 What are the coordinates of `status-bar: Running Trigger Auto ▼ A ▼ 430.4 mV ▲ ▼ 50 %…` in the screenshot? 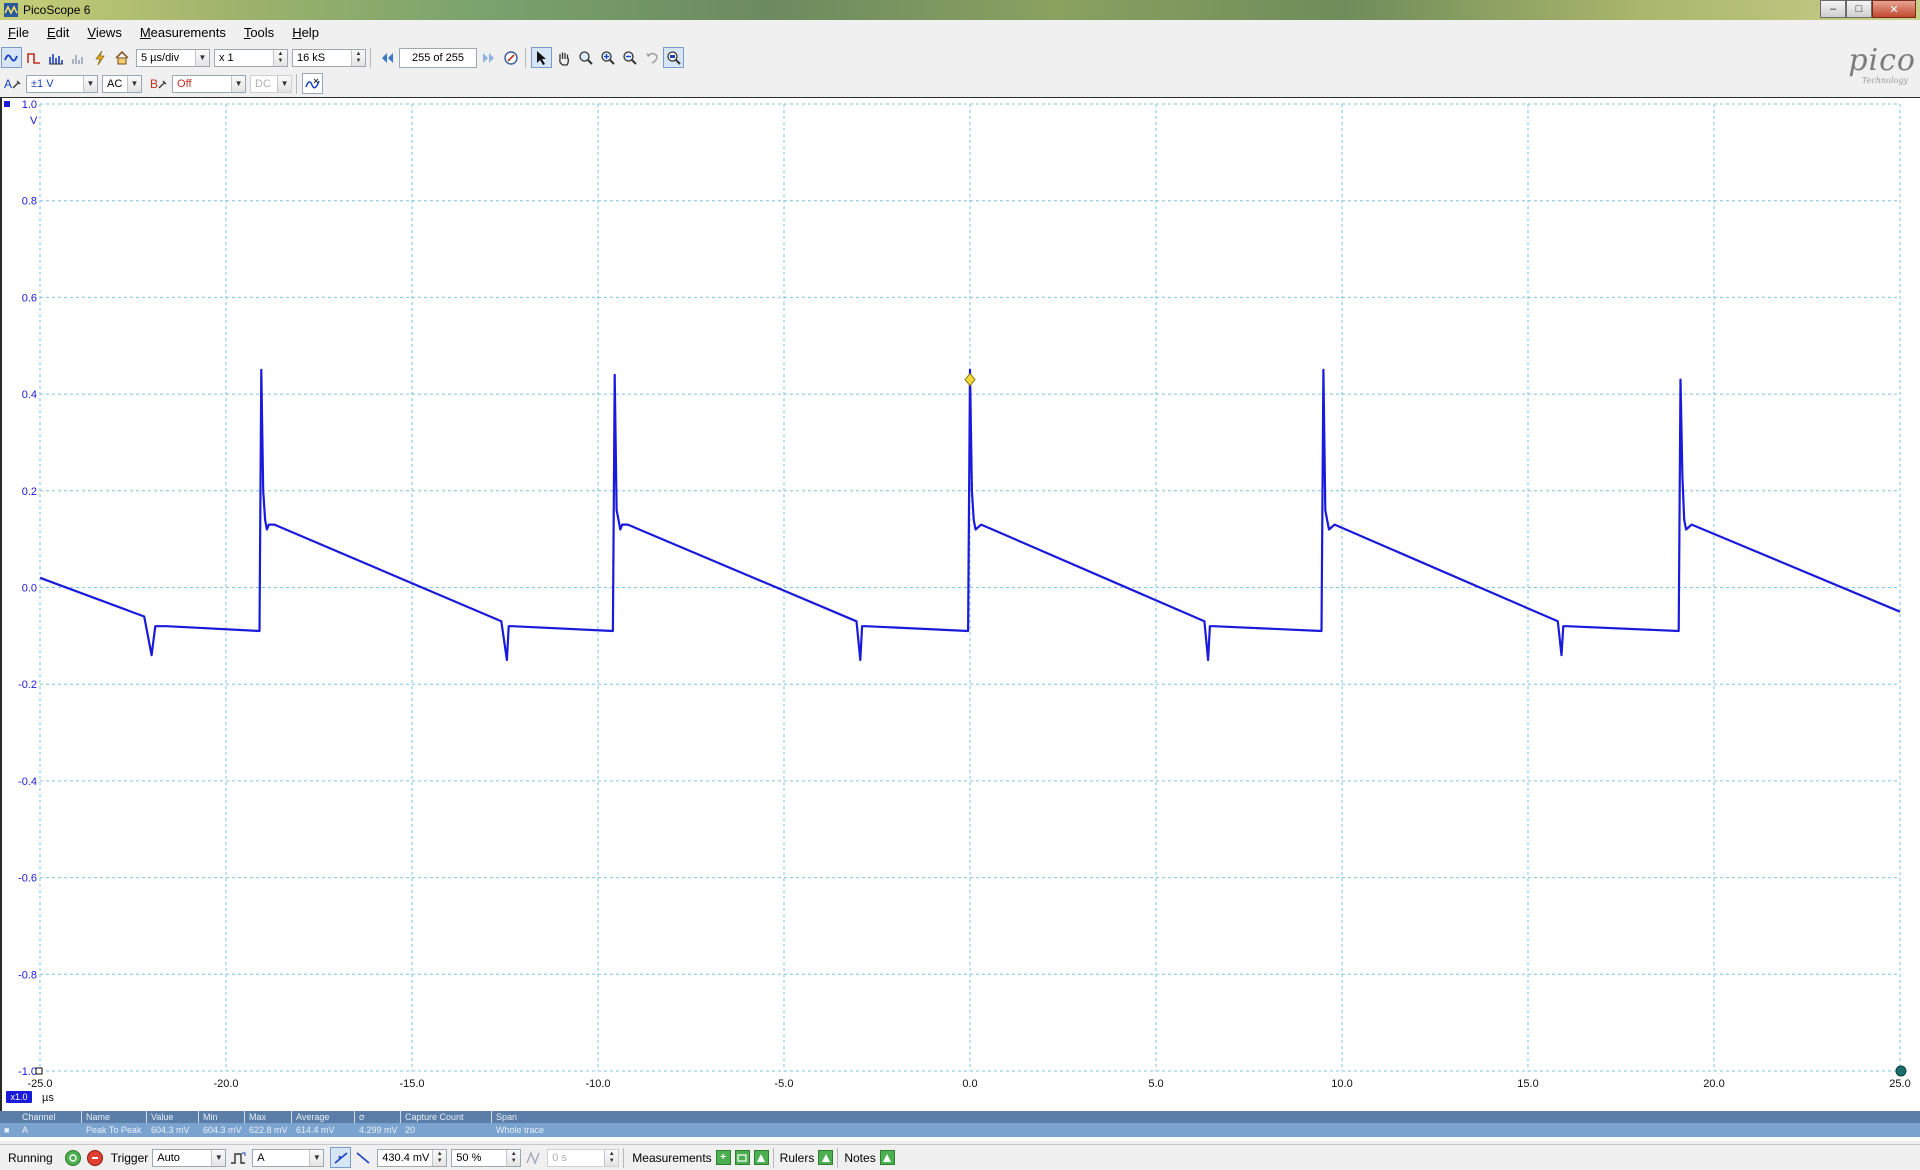 It's located at (960, 1157).